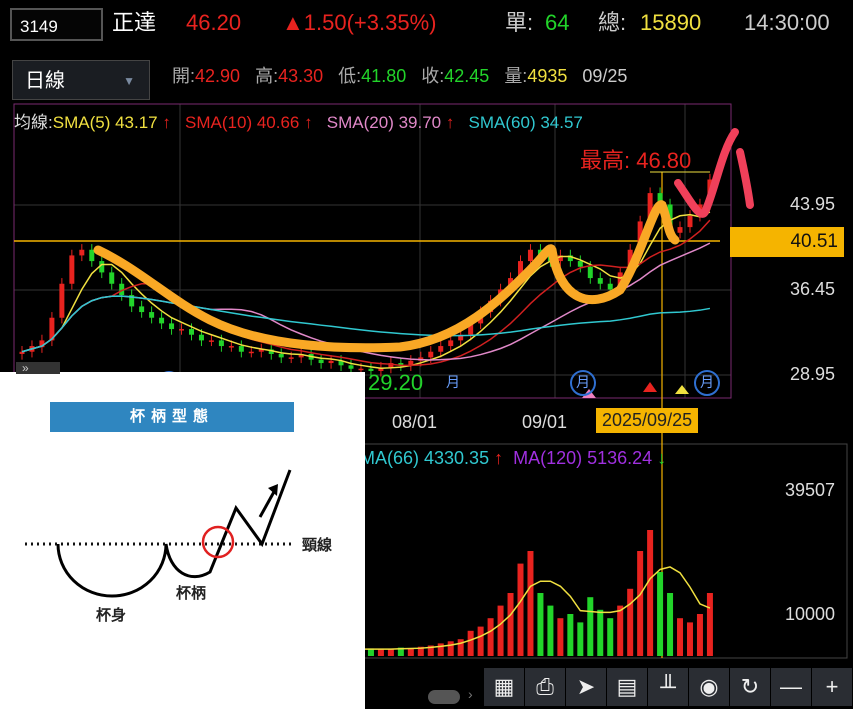 The width and height of the screenshot is (853, 709). What do you see at coordinates (586, 687) in the screenshot?
I see `pointer-icon: ➤` at bounding box center [586, 687].